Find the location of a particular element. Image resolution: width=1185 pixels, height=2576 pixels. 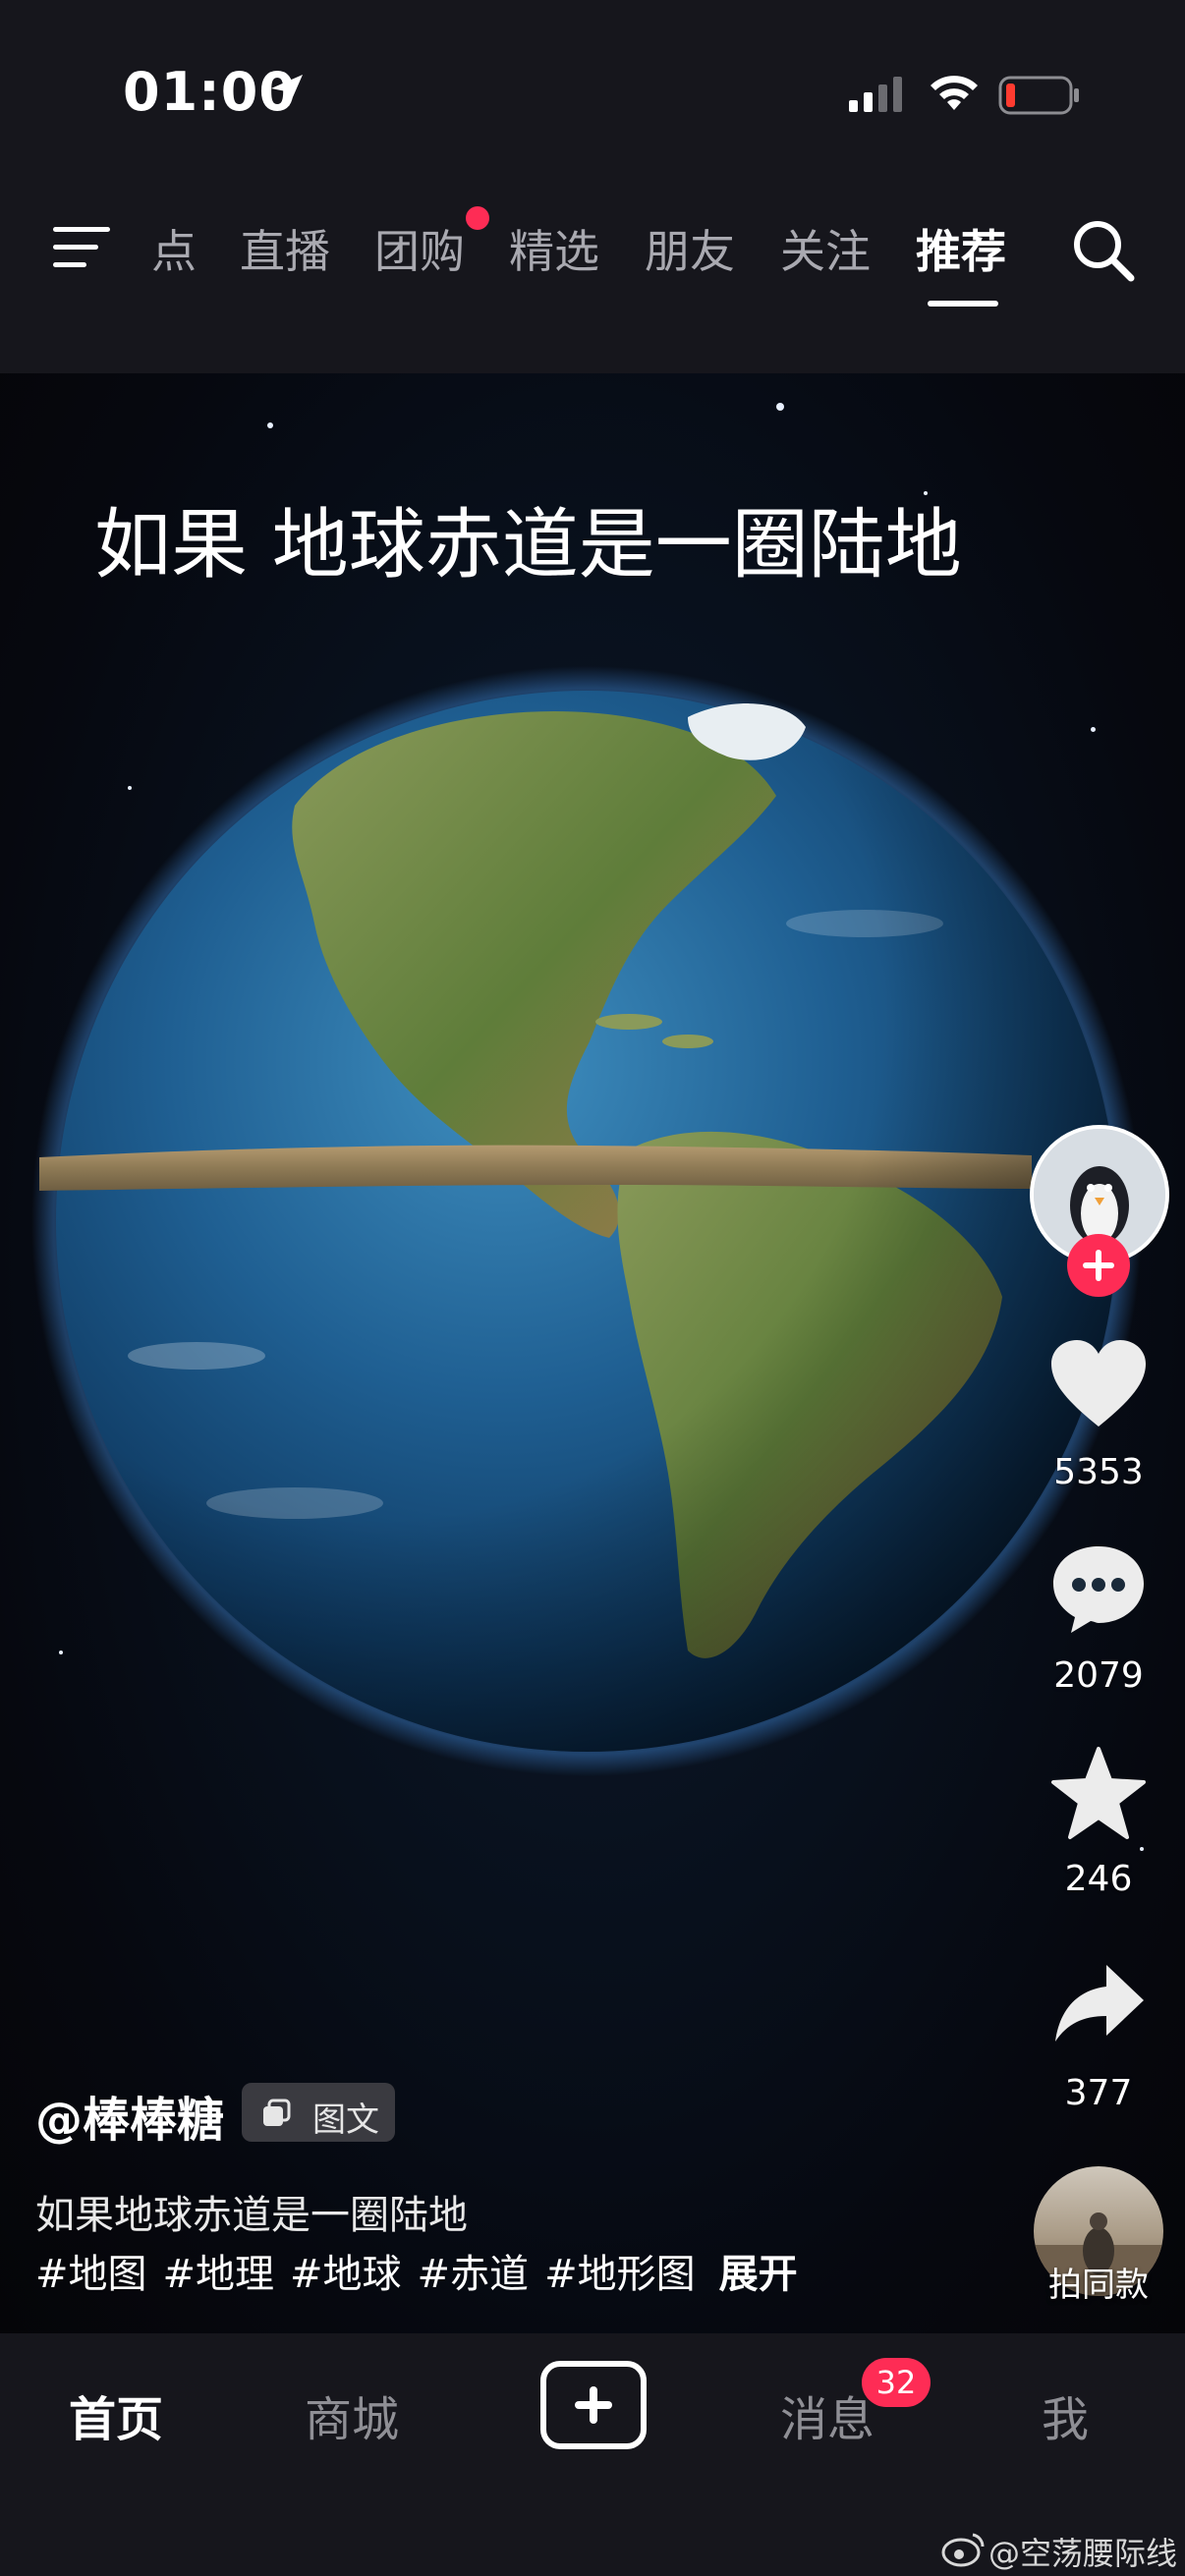

wifi-icon is located at coordinates (955, 93).